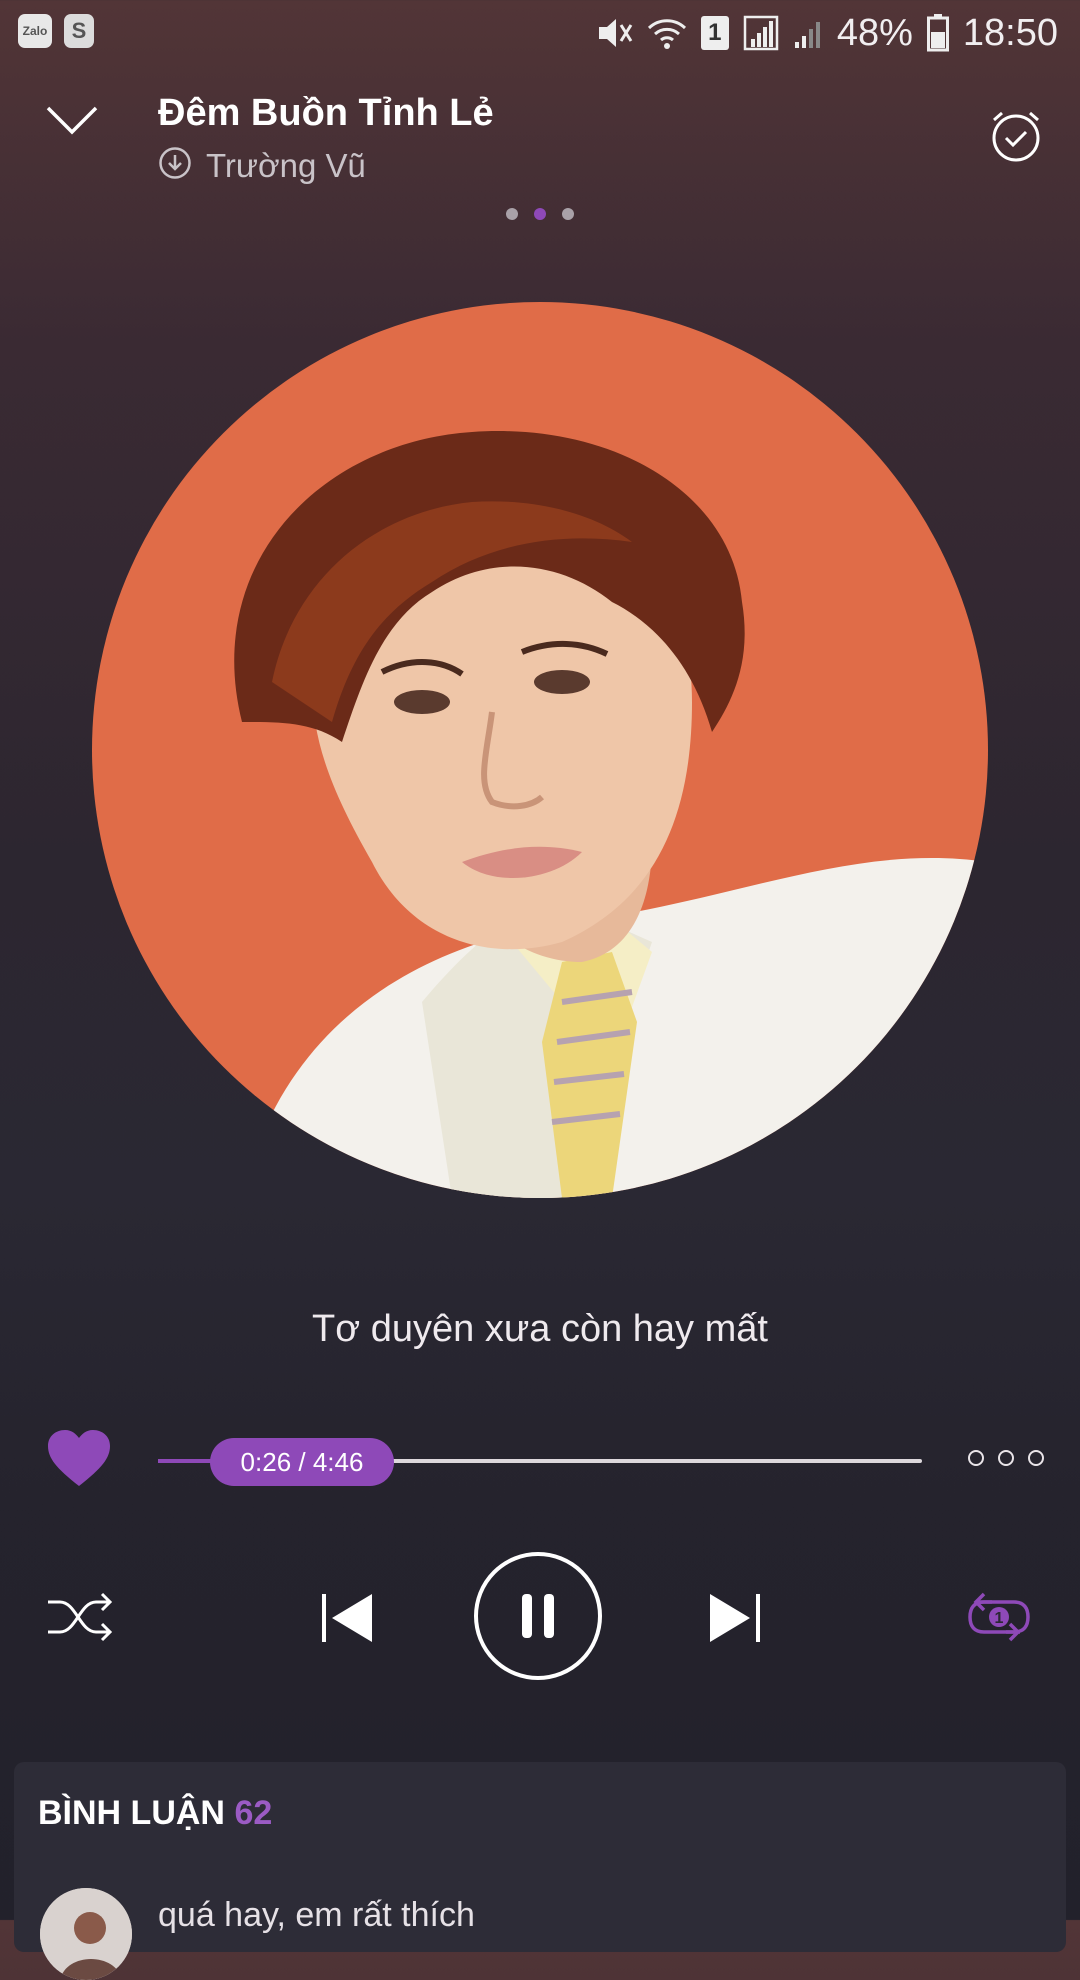 The width and height of the screenshot is (1080, 1980). Describe the element at coordinates (131, 1813) in the screenshot. I see `comments-label: BÌNH LUẬN` at that location.